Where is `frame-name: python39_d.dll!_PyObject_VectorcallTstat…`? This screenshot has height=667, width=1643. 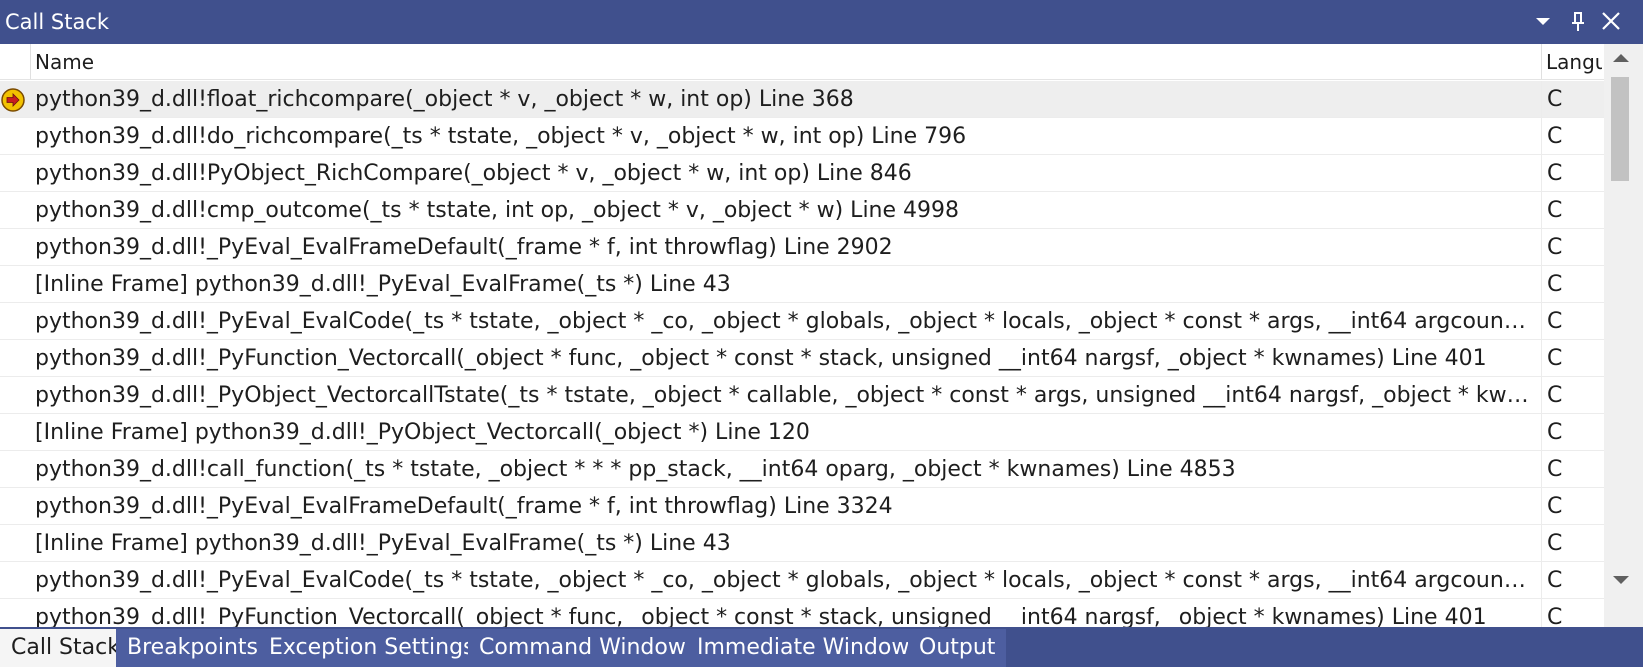
frame-name: python39_d.dll!_PyObject_VectorcallTstat… is located at coordinates (783, 395).